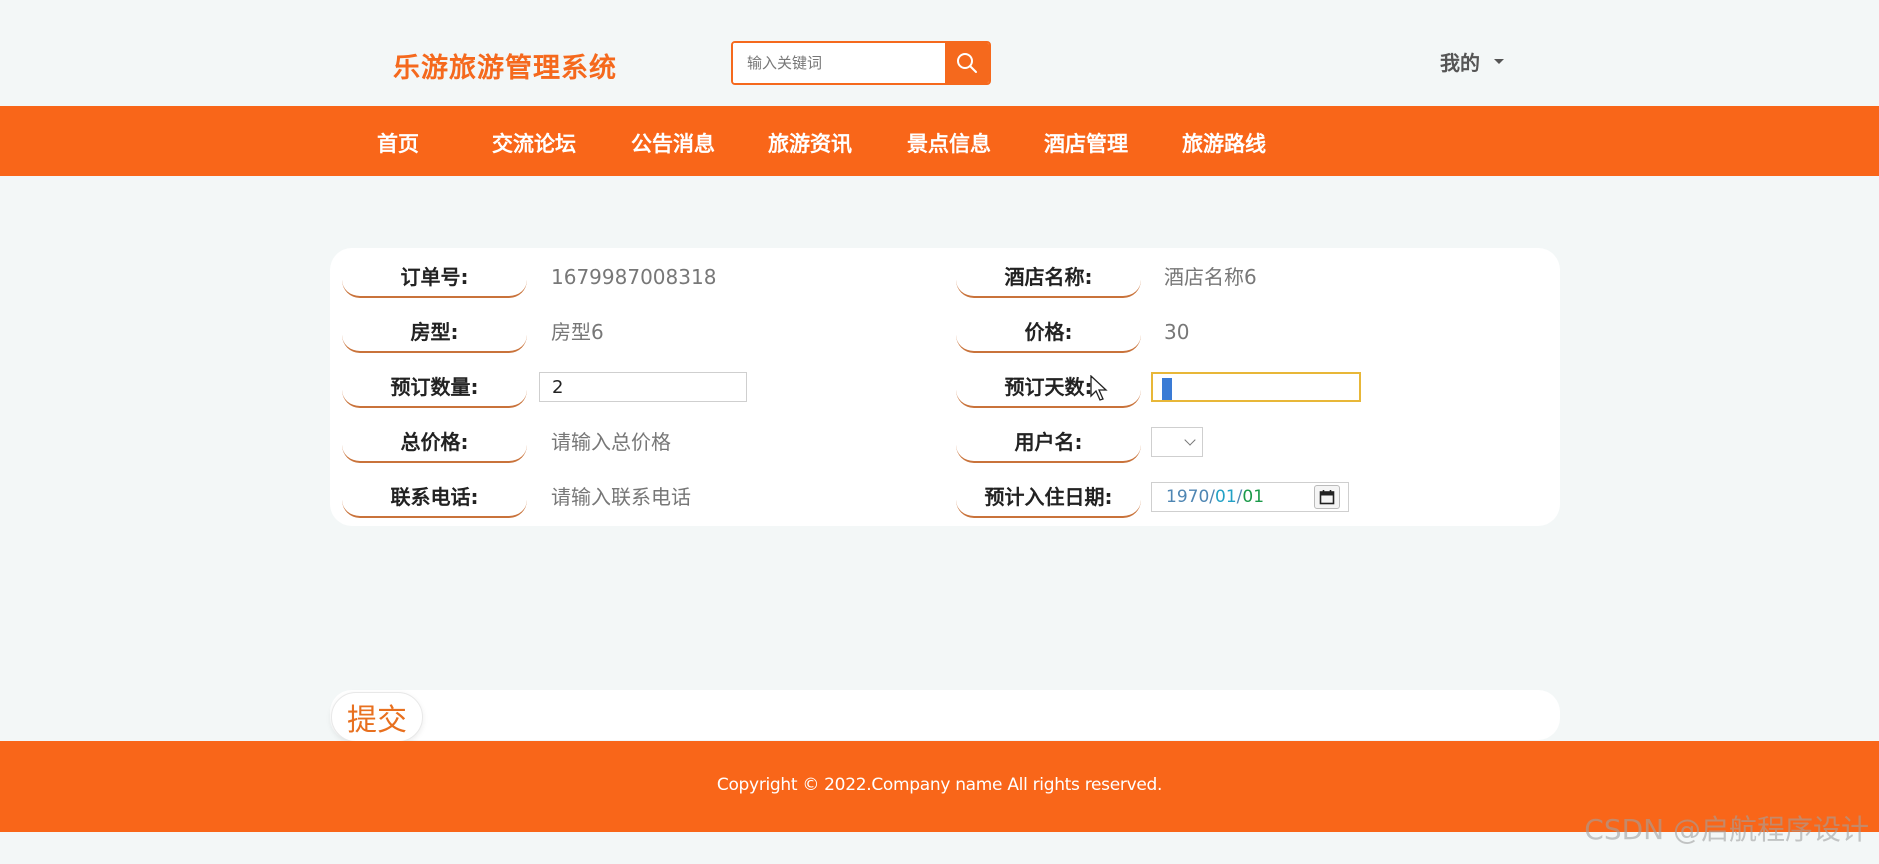  What do you see at coordinates (949, 143) in the screenshot?
I see `nav-item-attractions: 景点信息` at bounding box center [949, 143].